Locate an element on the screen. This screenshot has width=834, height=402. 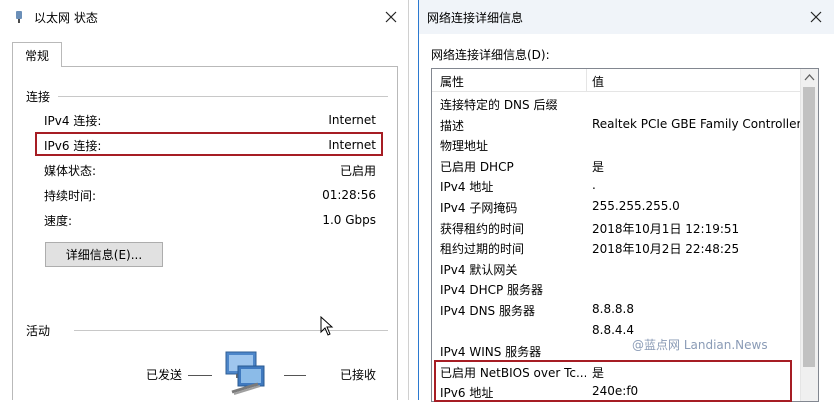
row-label: 媒体状态: is located at coordinates (70, 170).